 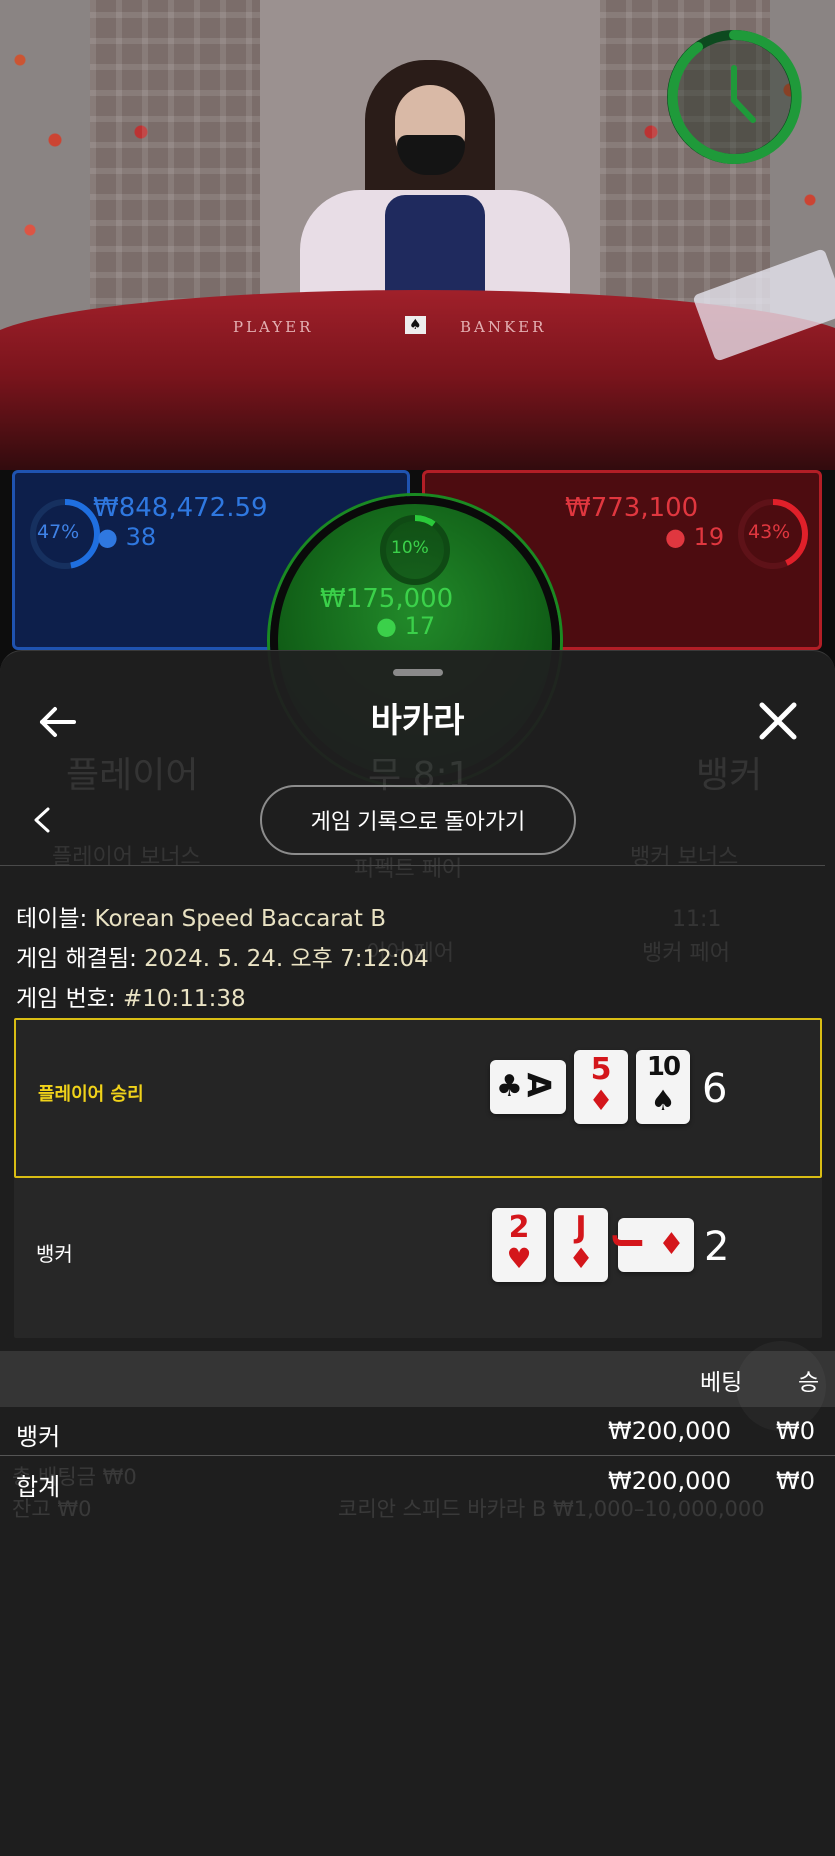 What do you see at coordinates (180, 508) in the screenshot?
I see `player-pot-amount: ₩848,472.59` at bounding box center [180, 508].